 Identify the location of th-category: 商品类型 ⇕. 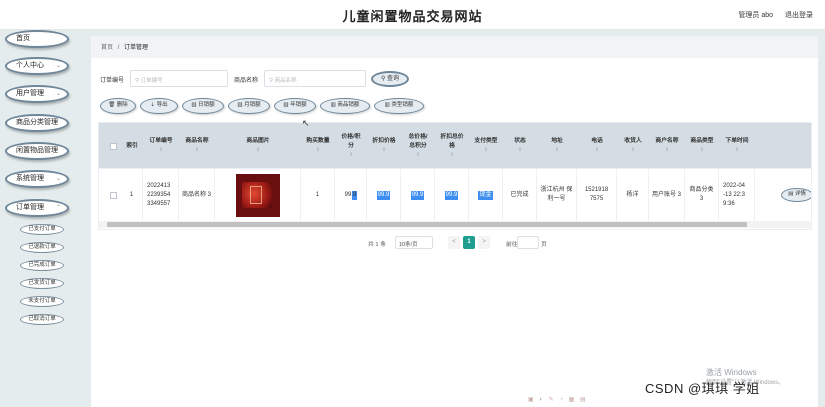
(702, 146).